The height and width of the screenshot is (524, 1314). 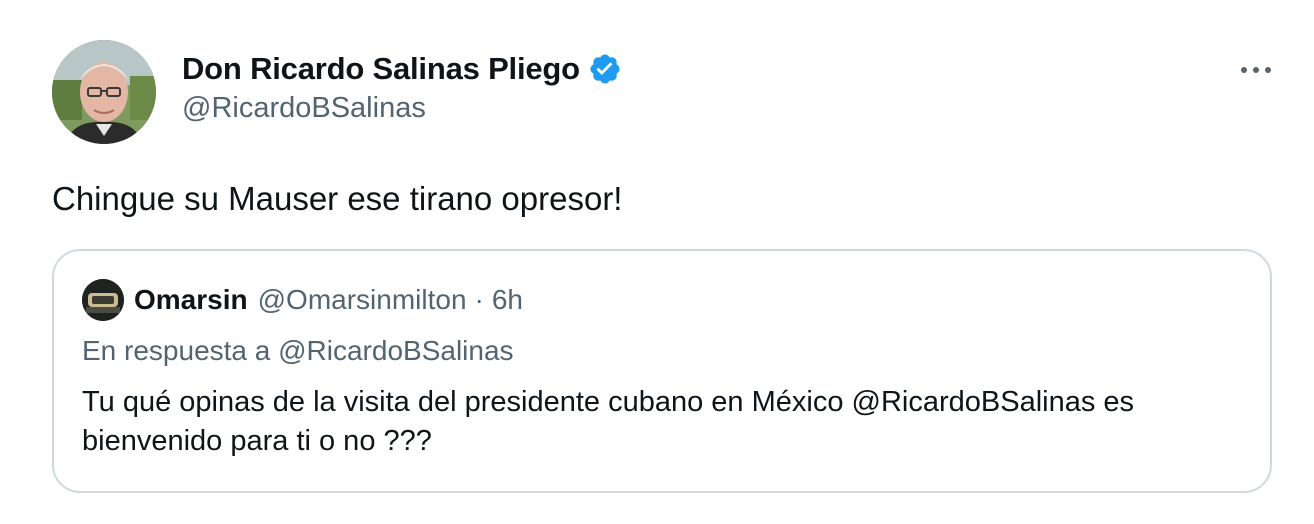 I want to click on author-handle: @RicardoBSalinas, so click(x=304, y=108).